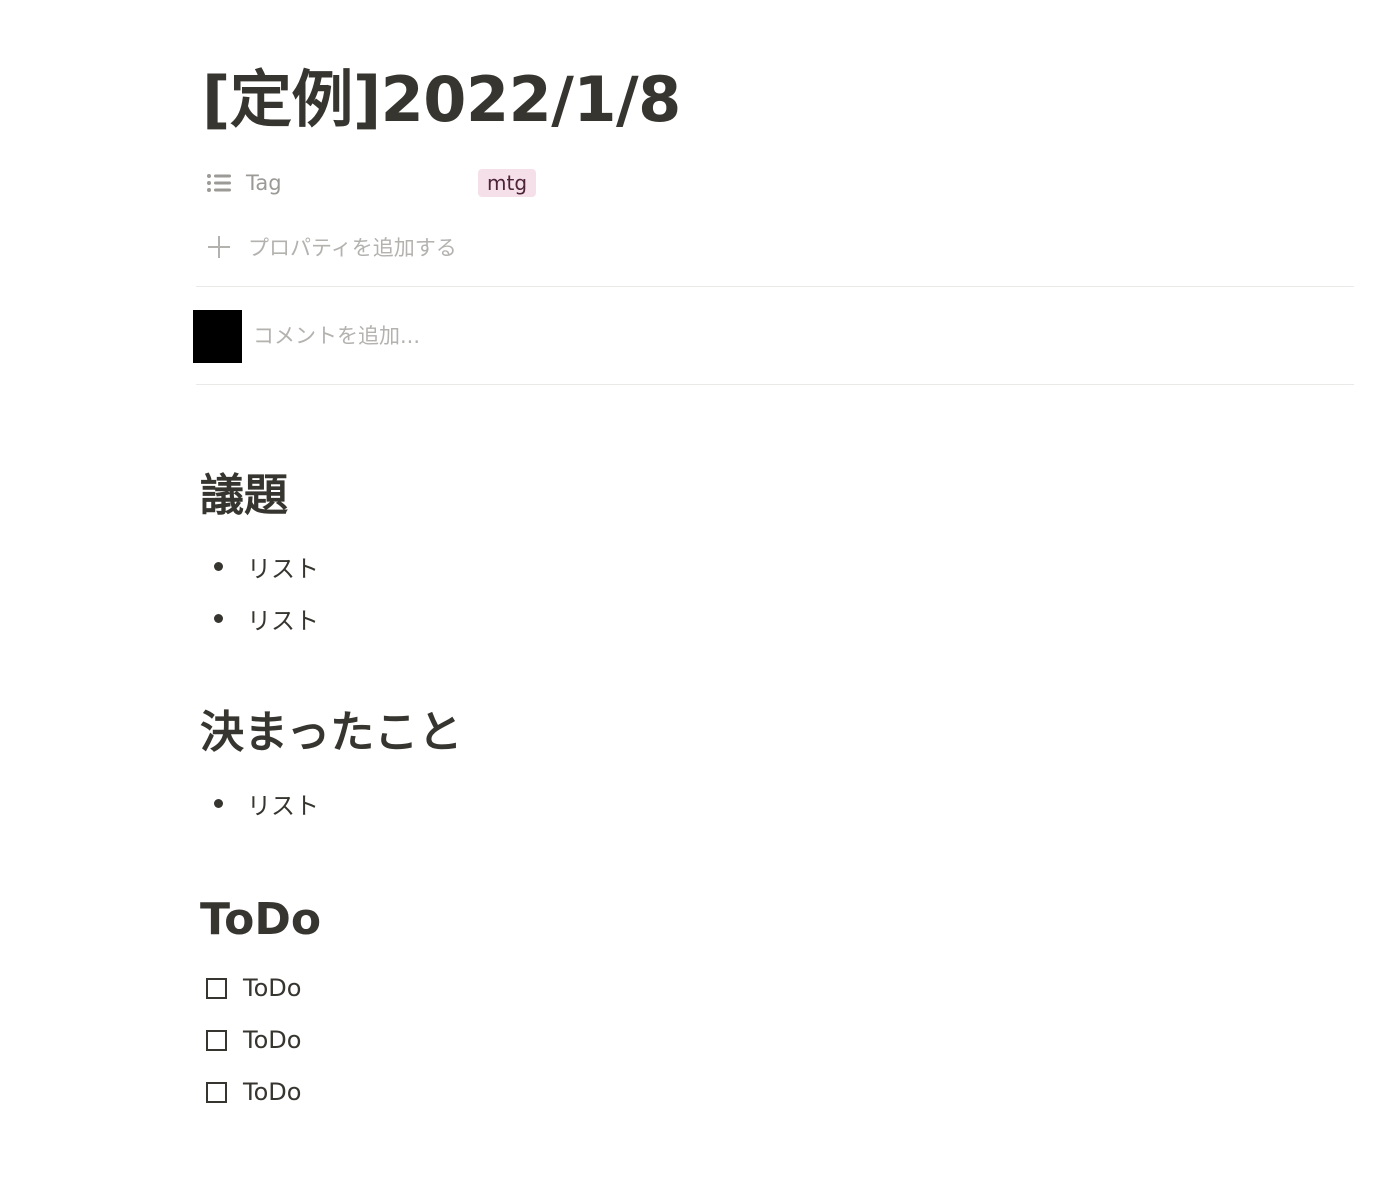 The image size is (1400, 1184). I want to click on add-property-label: プロパティを追加する, so click(352, 248).